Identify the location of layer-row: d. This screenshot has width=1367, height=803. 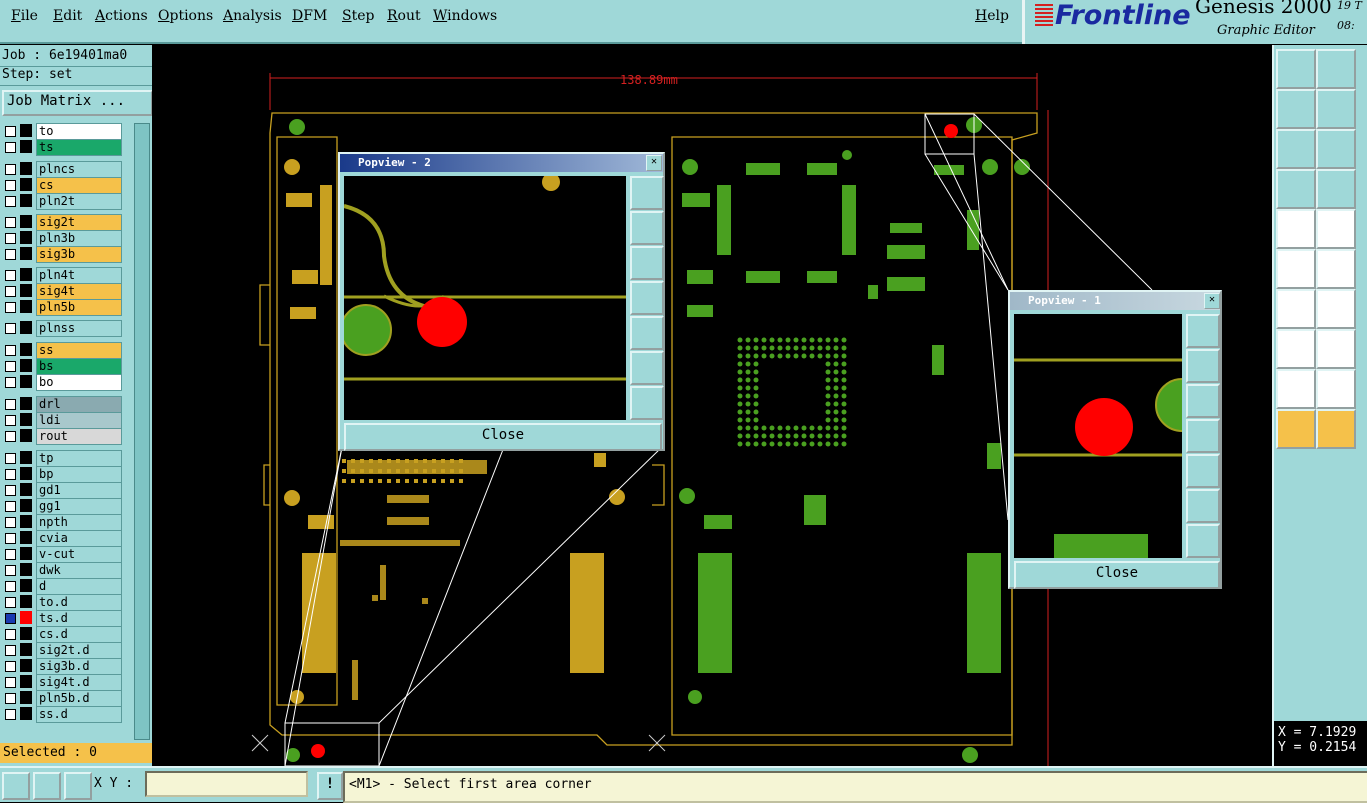
(68, 586).